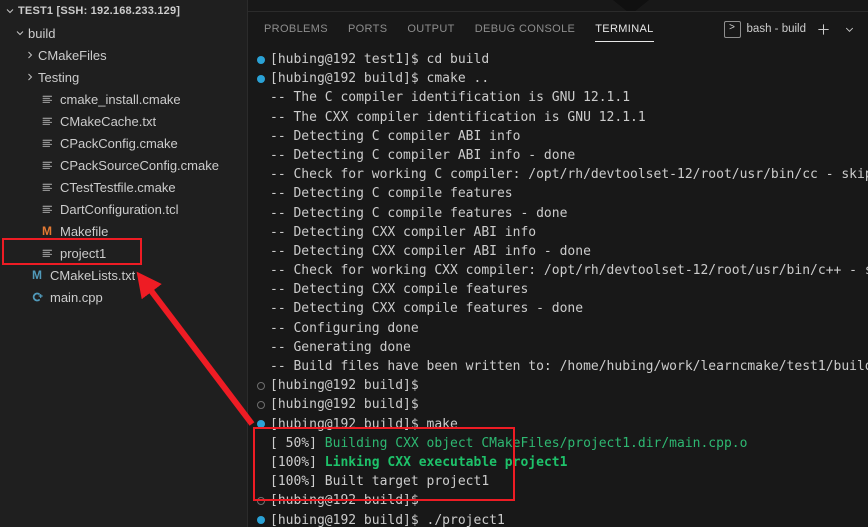  I want to click on tab-label: TERMINAL, so click(624, 29).